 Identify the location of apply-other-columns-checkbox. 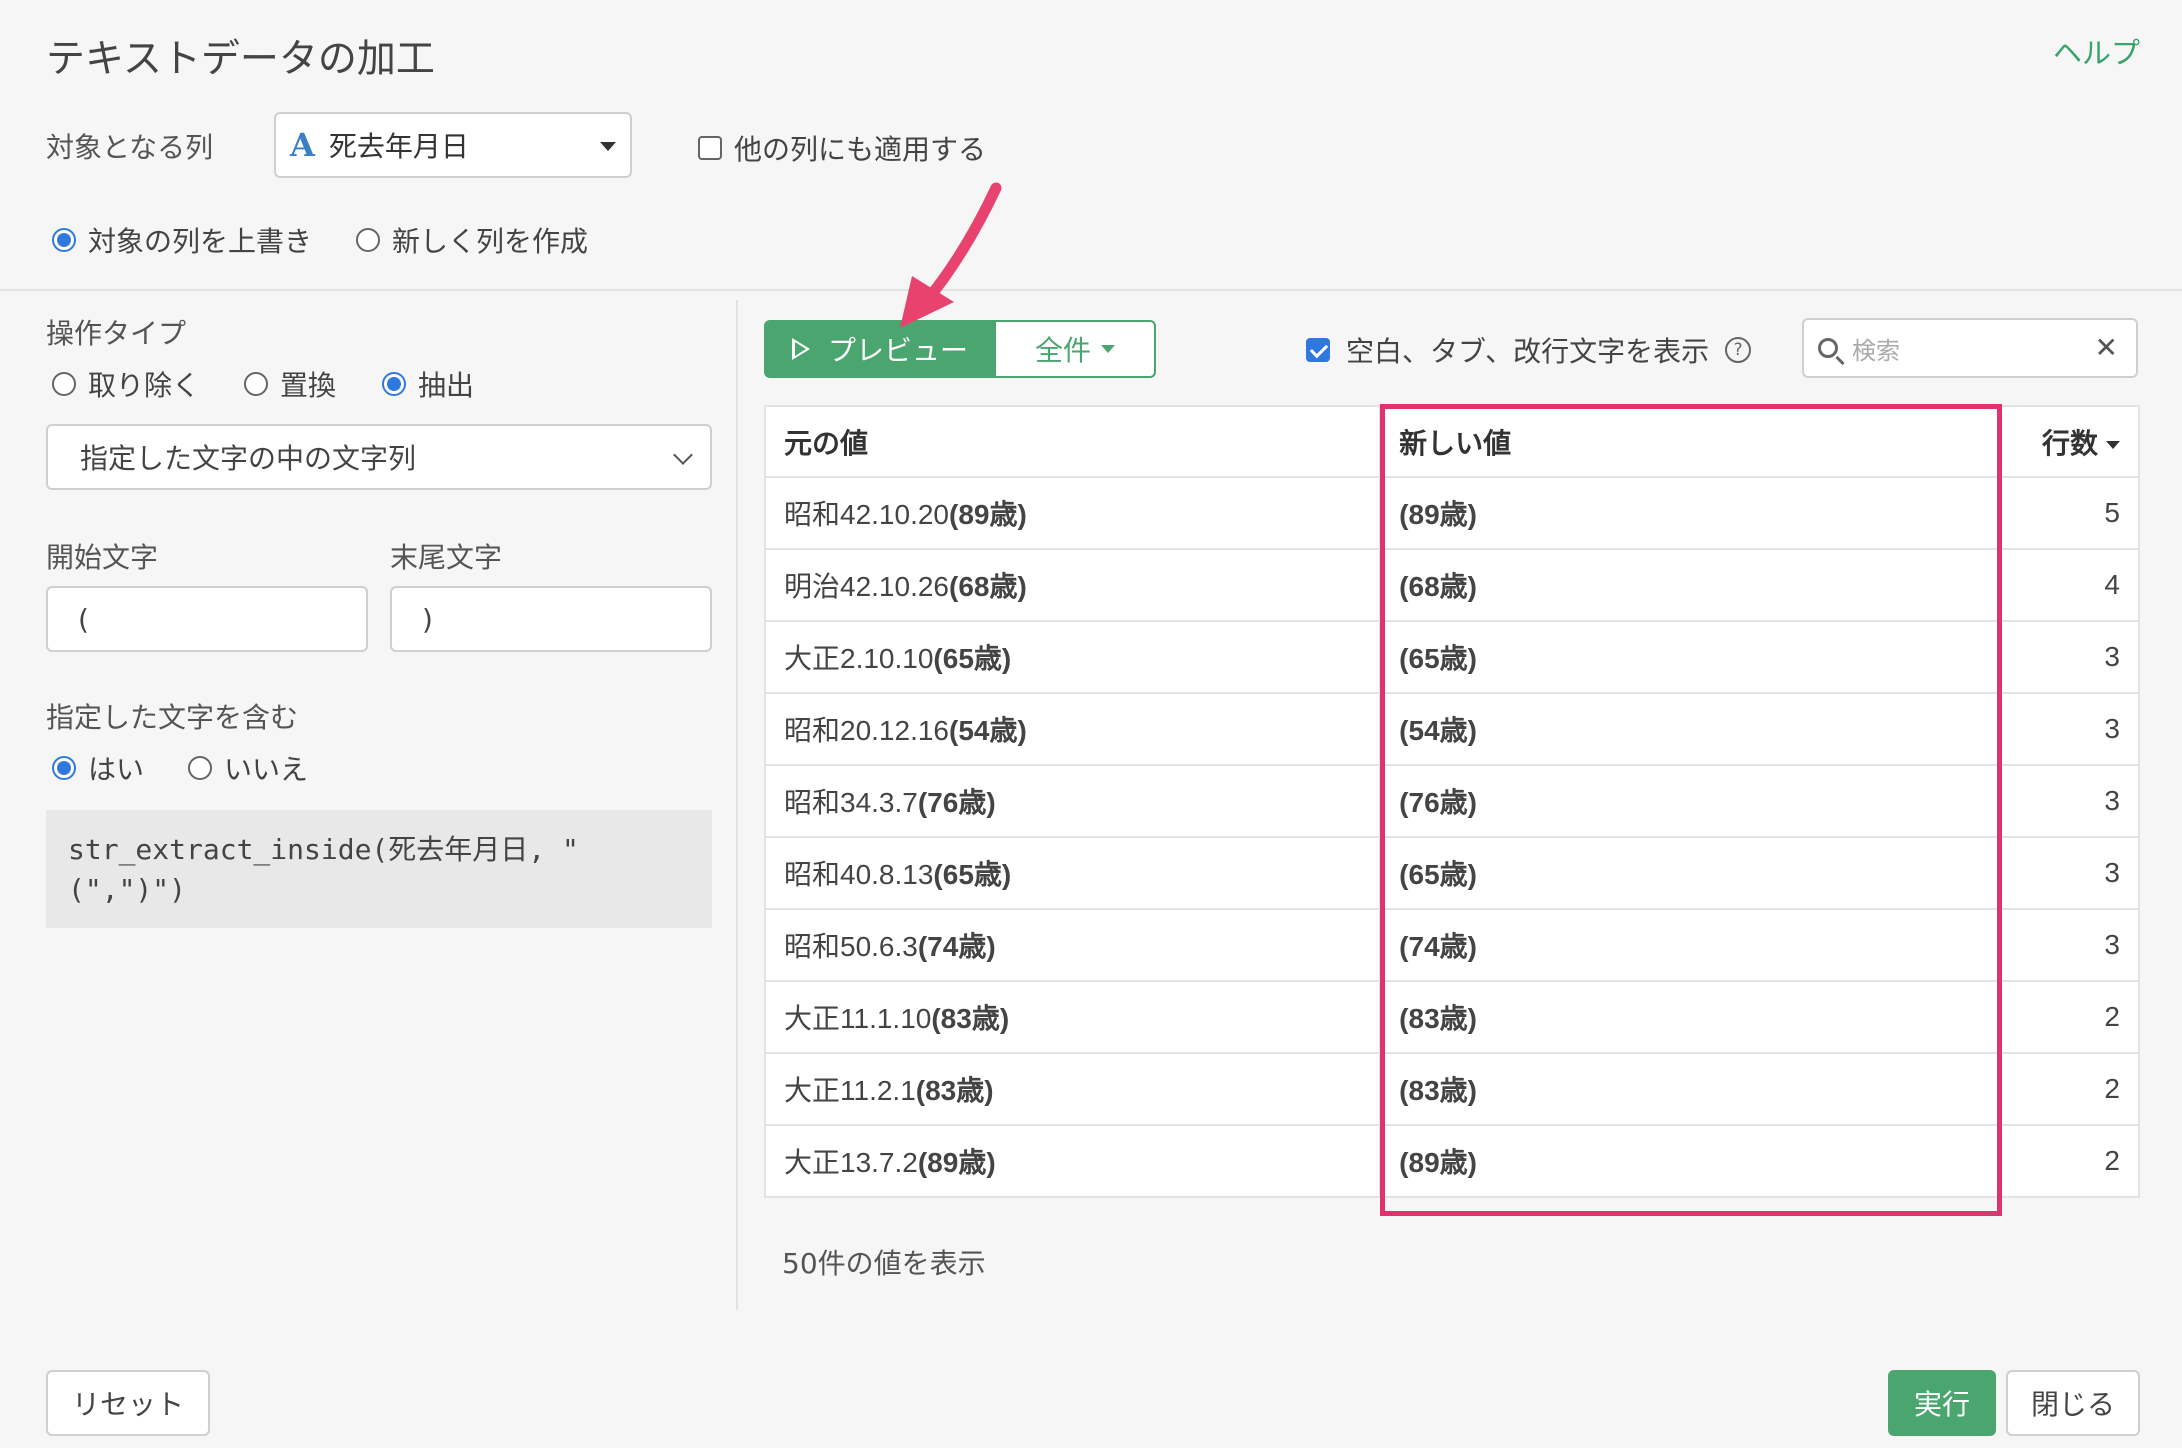
(710, 148).